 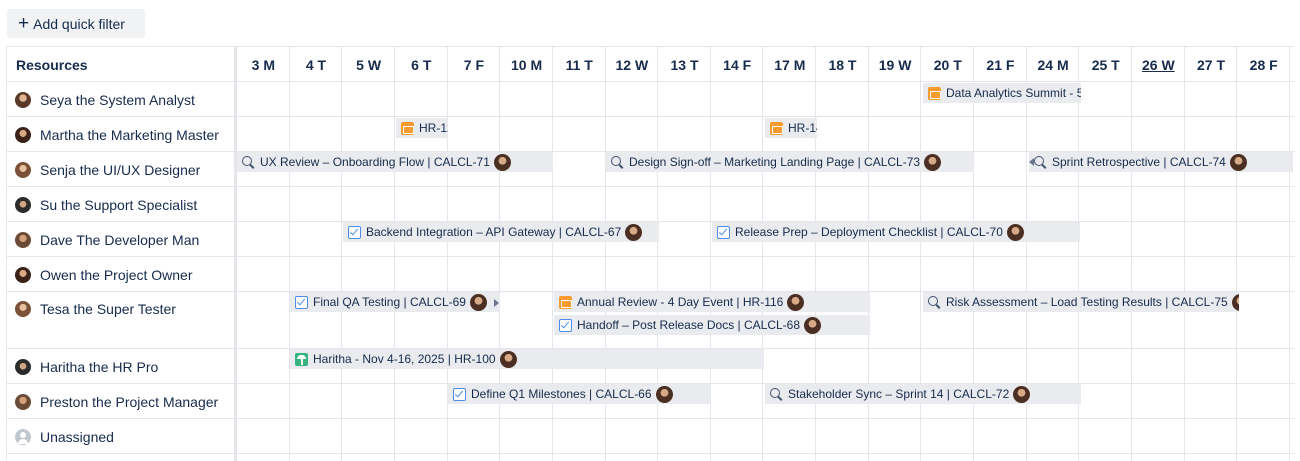 What do you see at coordinates (316, 65) in the screenshot?
I see `day-header: 4 T` at bounding box center [316, 65].